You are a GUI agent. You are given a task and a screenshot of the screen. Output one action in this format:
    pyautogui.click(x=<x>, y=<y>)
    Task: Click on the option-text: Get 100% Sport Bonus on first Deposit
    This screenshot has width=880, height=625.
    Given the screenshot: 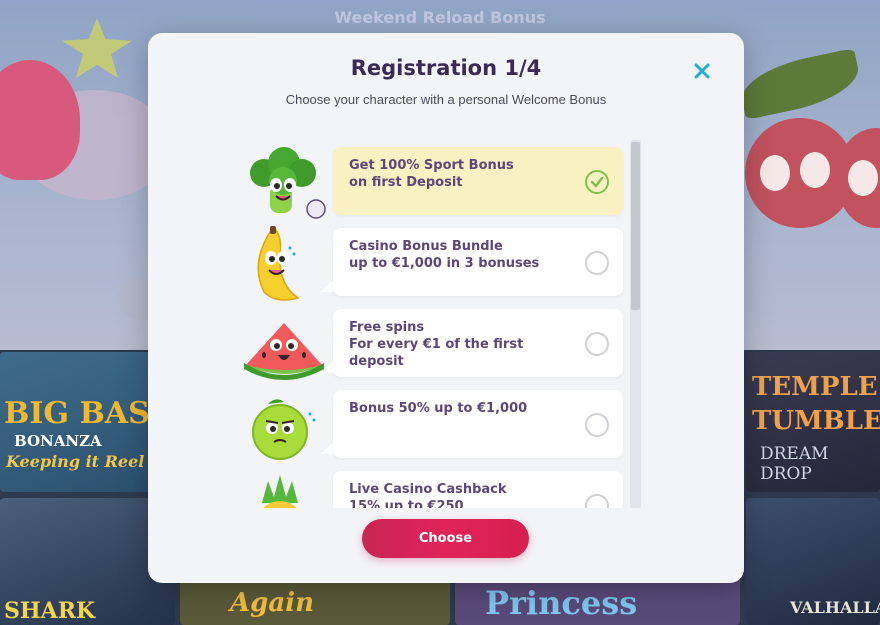 What is the action you would take?
    pyautogui.click(x=464, y=174)
    